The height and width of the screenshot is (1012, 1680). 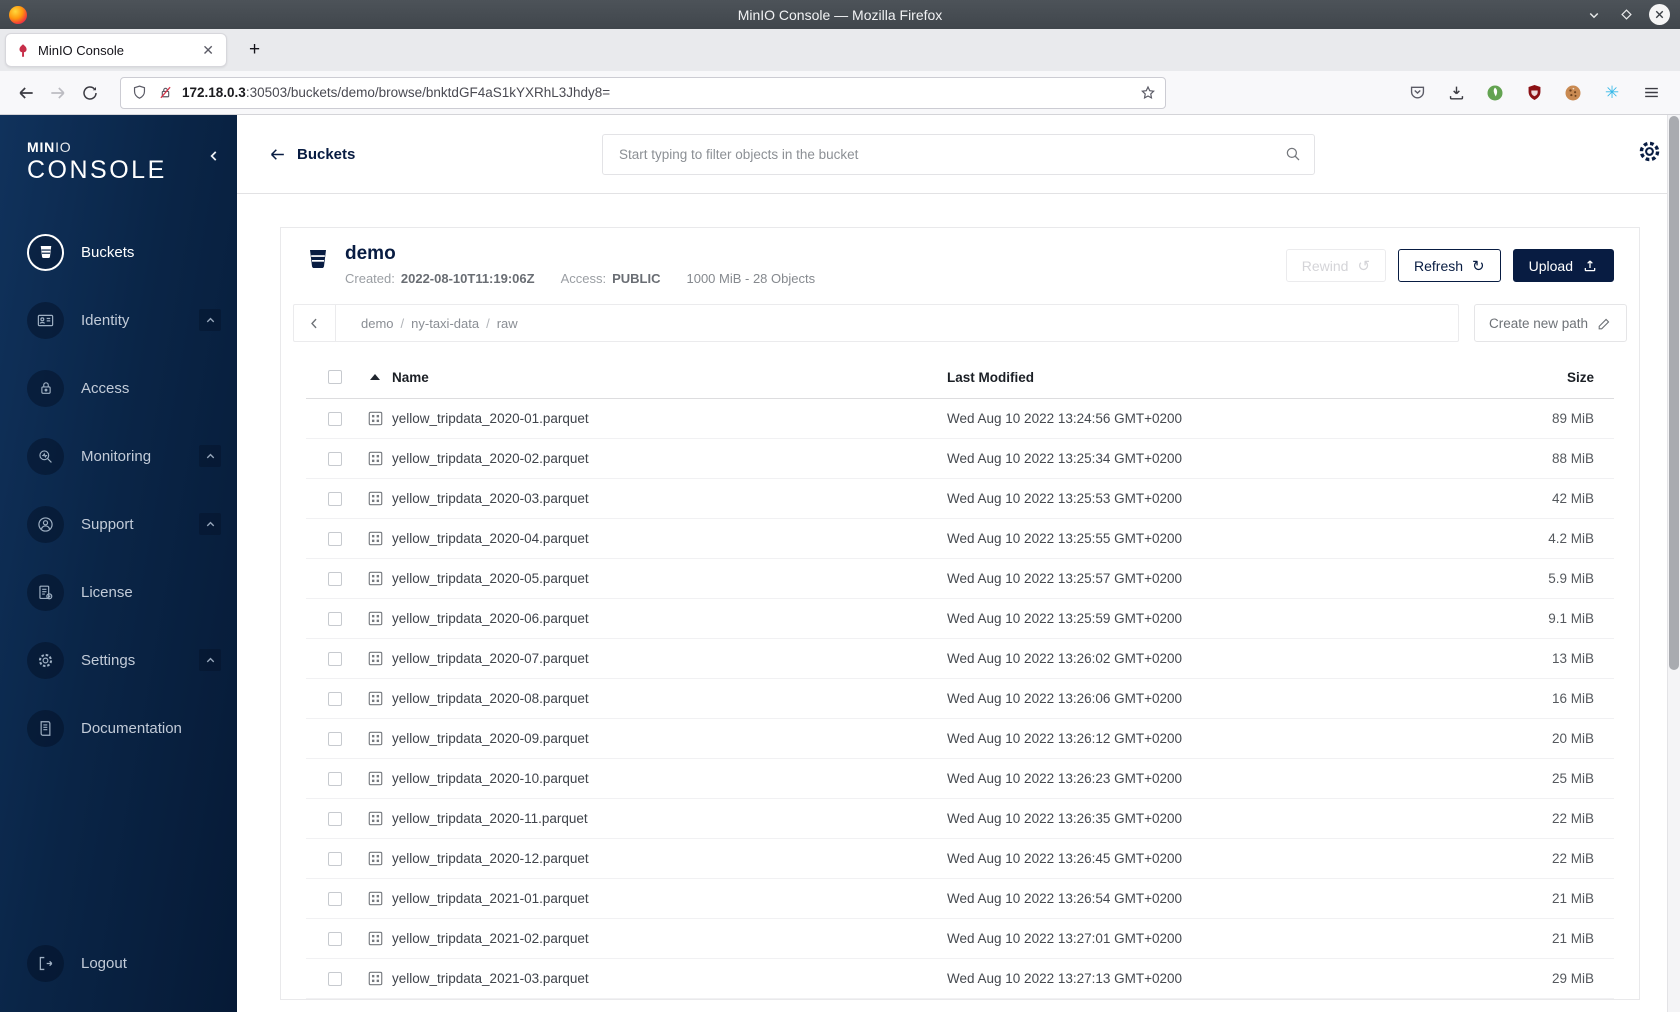 What do you see at coordinates (1612, 93) in the screenshot?
I see `extension-asterisk-icon: ✳` at bounding box center [1612, 93].